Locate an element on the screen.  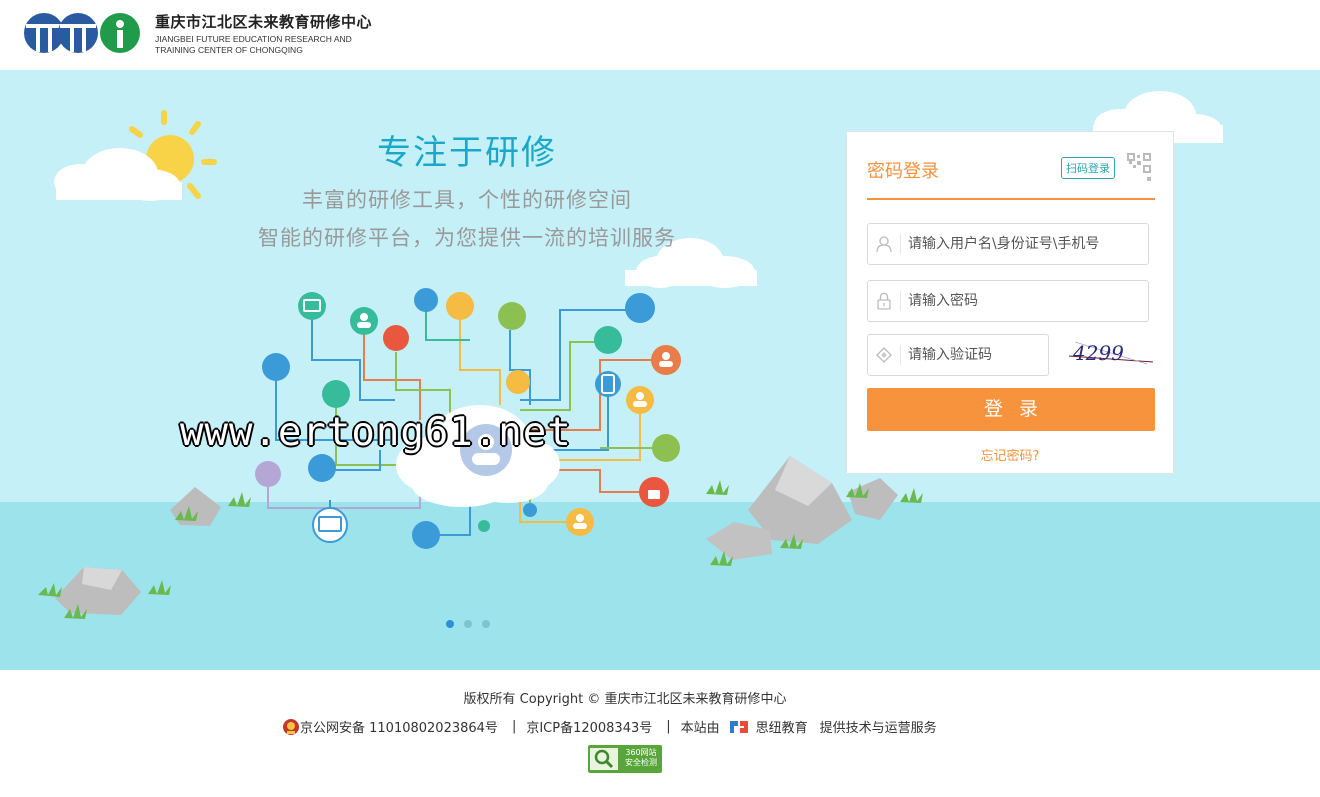
police-badge-icon is located at coordinates (291, 726).